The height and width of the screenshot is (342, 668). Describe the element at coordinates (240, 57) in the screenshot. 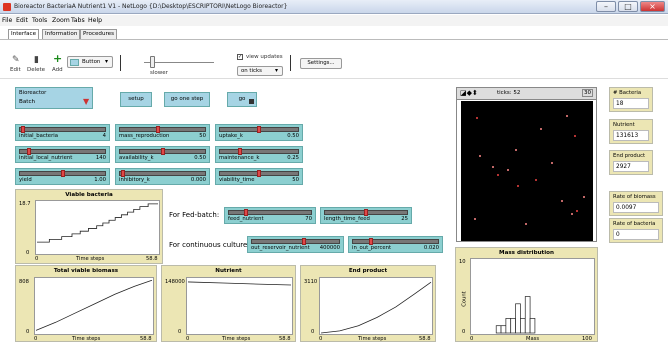

I see `view-updates-checkbox: ✓` at that location.